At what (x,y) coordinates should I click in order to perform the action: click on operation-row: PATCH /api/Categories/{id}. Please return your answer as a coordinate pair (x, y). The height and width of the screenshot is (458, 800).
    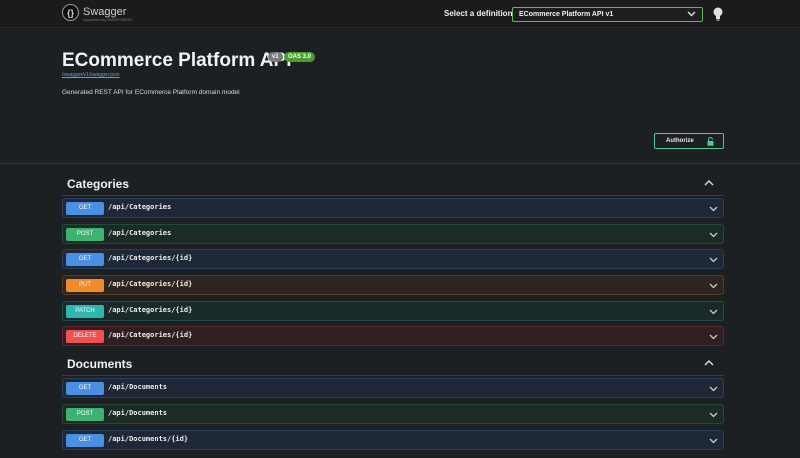
    Looking at the image, I should click on (393, 311).